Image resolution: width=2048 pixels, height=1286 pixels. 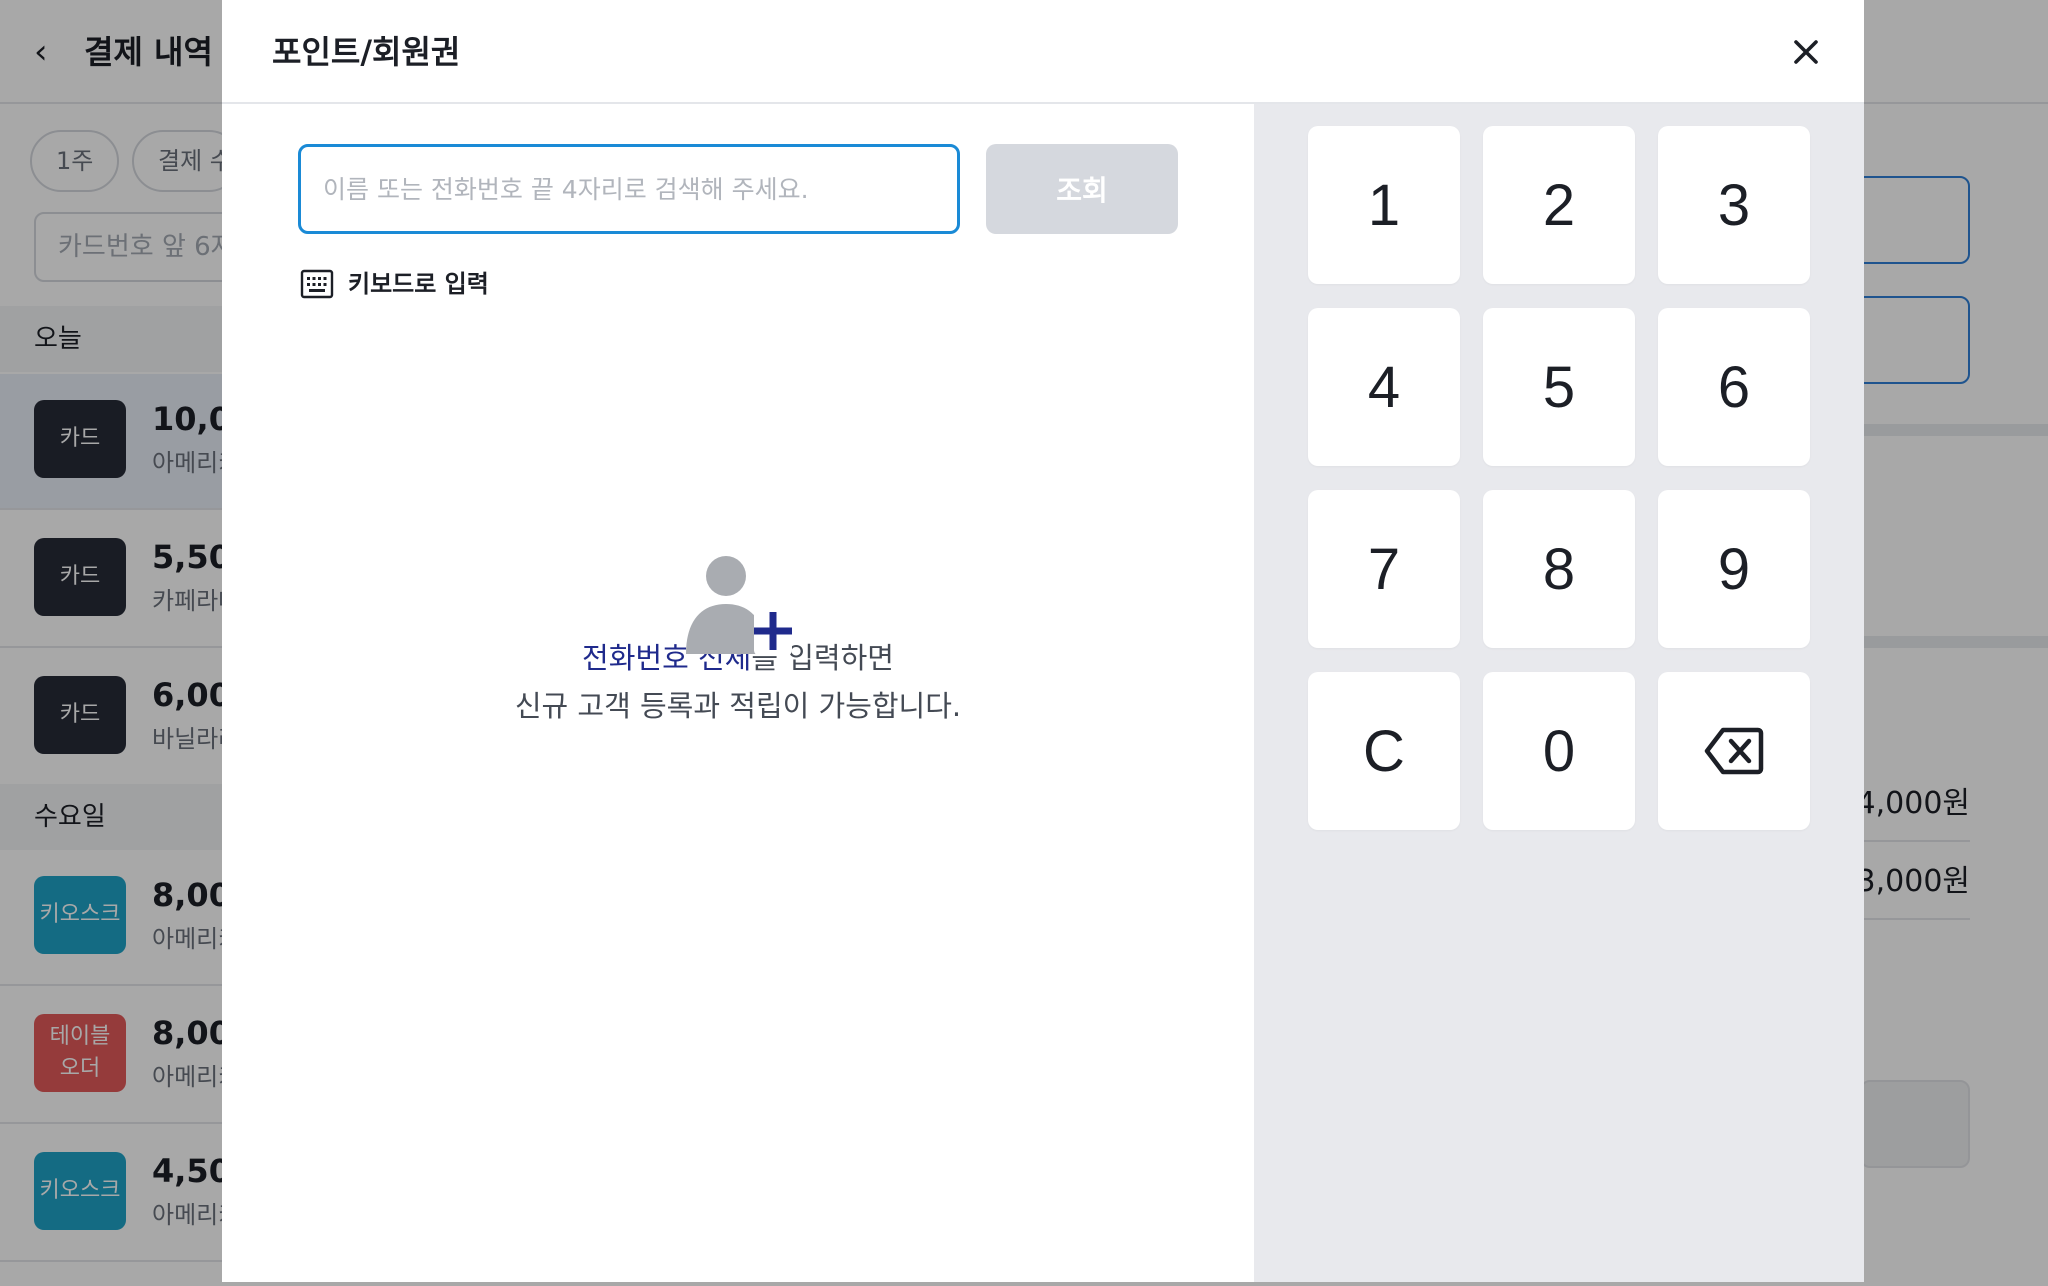 I want to click on keyboard-input-toggle: 키보드로 입력, so click(x=394, y=284).